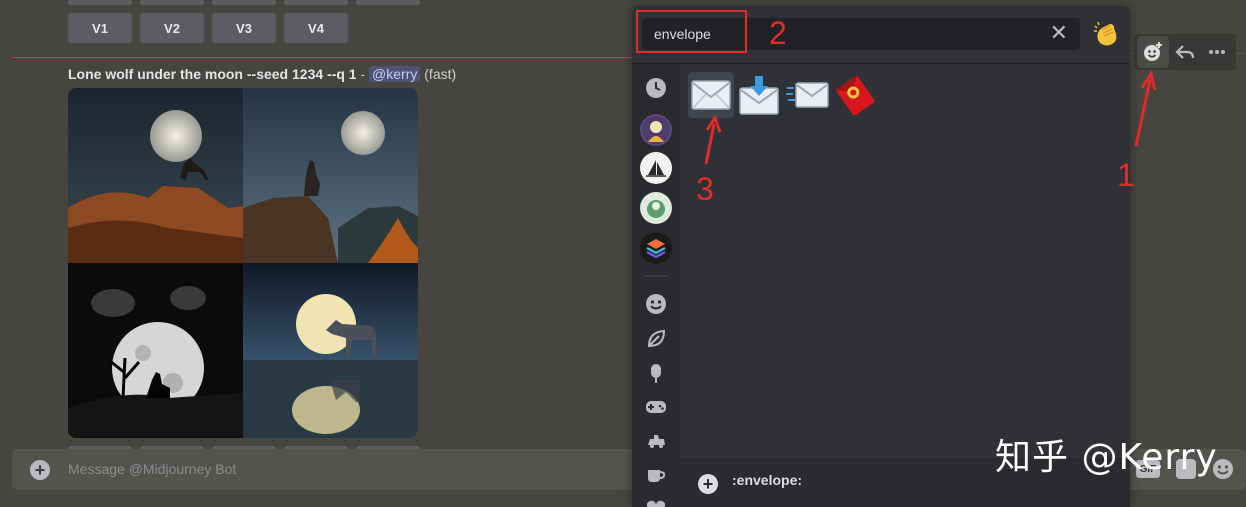  What do you see at coordinates (1106, 457) in the screenshot?
I see `watermark: 知乎 @Kerry` at bounding box center [1106, 457].